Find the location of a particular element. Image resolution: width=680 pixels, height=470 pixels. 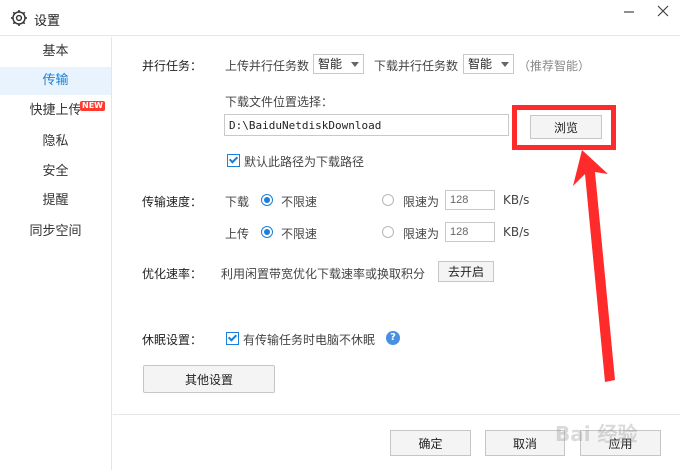

sidebar-item-label: 提醒 is located at coordinates (55, 200).